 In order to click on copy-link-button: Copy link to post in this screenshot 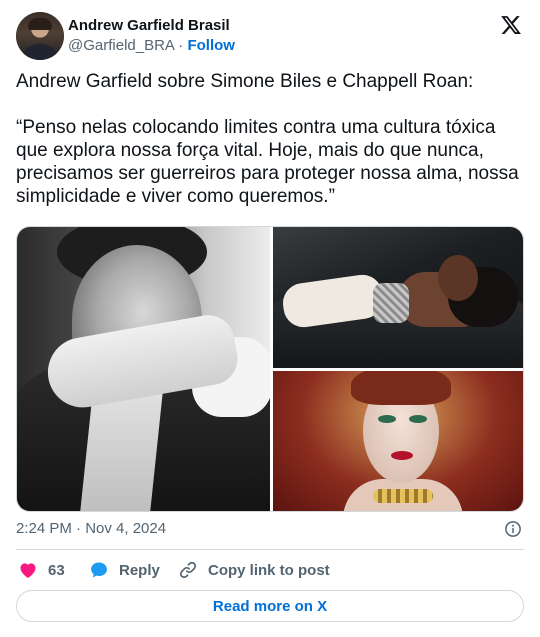, I will do `click(254, 570)`.